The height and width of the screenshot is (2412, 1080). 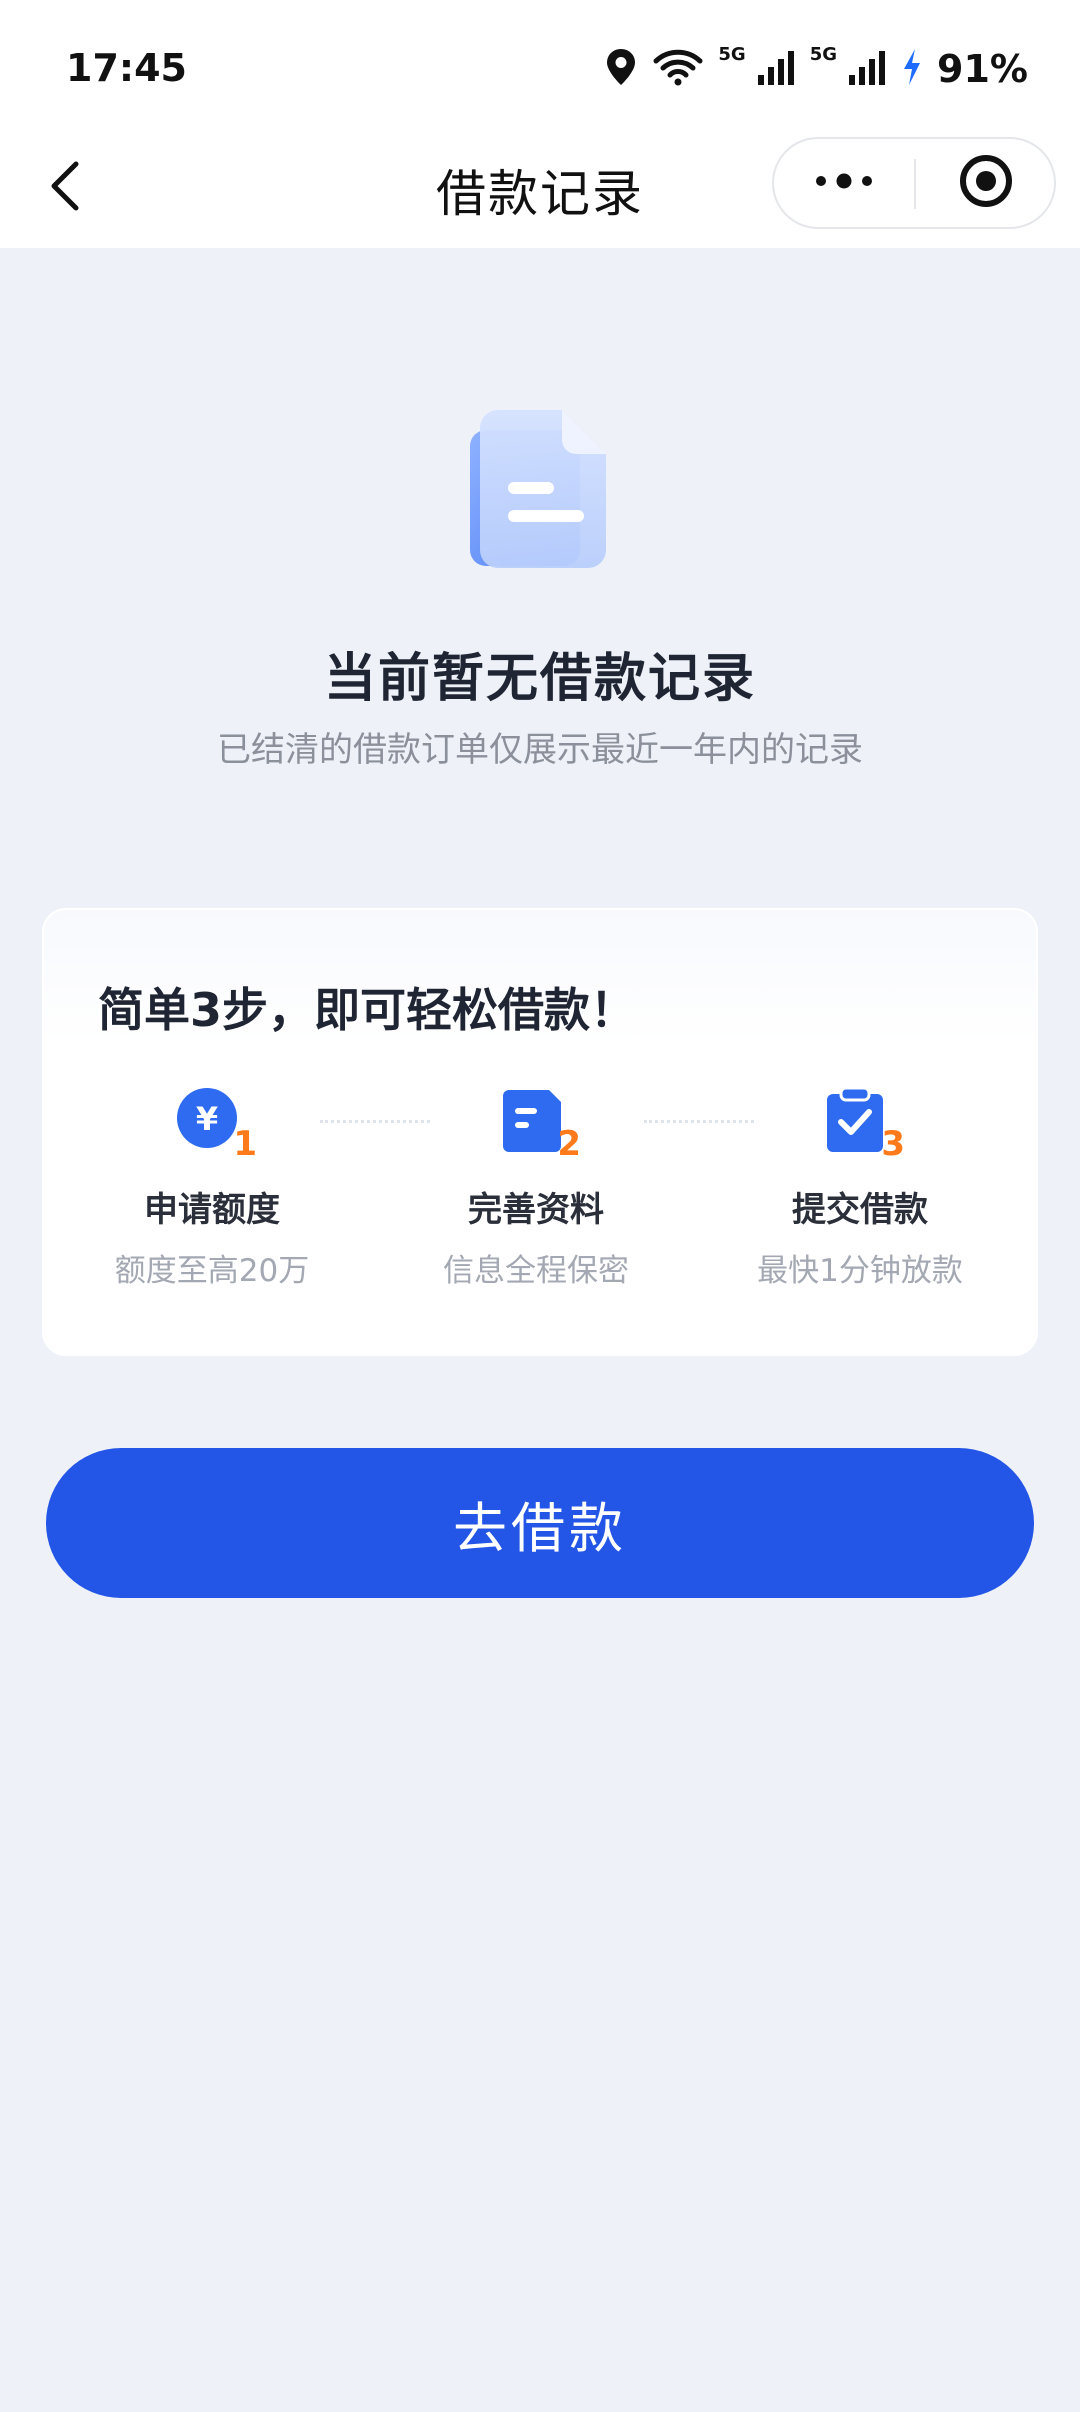 What do you see at coordinates (540, 188) in the screenshot?
I see `nav-bar: 借款记录` at bounding box center [540, 188].